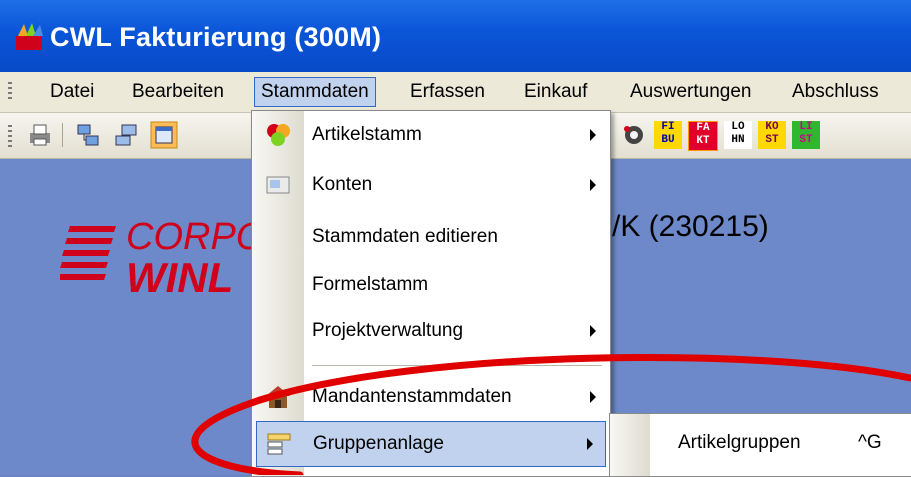  Describe the element at coordinates (806, 127) in the screenshot. I see `module-label-top: LI` at that location.